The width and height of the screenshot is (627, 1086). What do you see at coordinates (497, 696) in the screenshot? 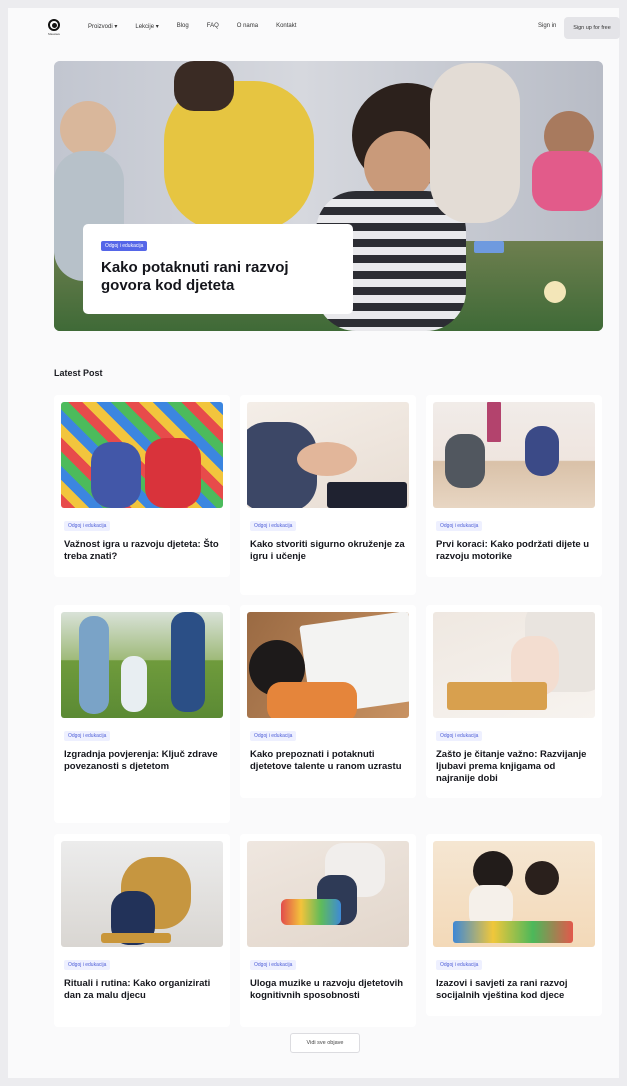
I see `thumb-book` at bounding box center [497, 696].